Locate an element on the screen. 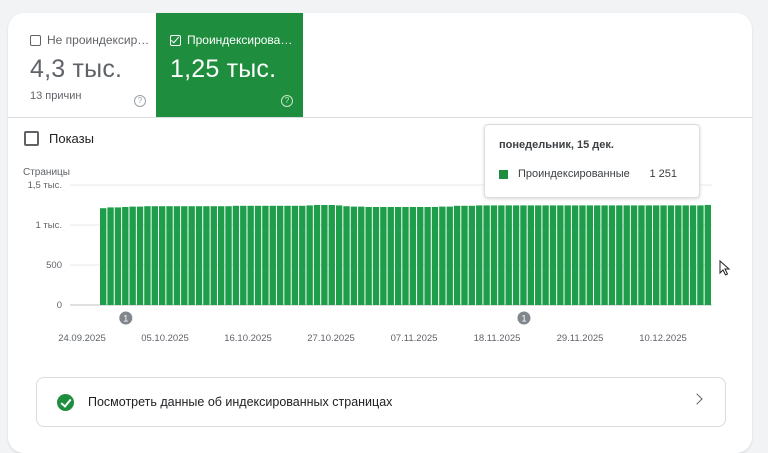 Image resolution: width=768 pixels, height=453 pixels. x-tick-label: 07.11.2025 is located at coordinates (414, 338).